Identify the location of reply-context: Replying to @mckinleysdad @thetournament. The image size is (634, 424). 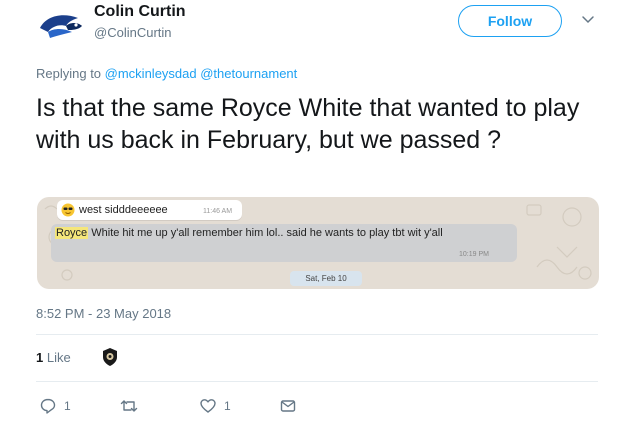
(166, 73).